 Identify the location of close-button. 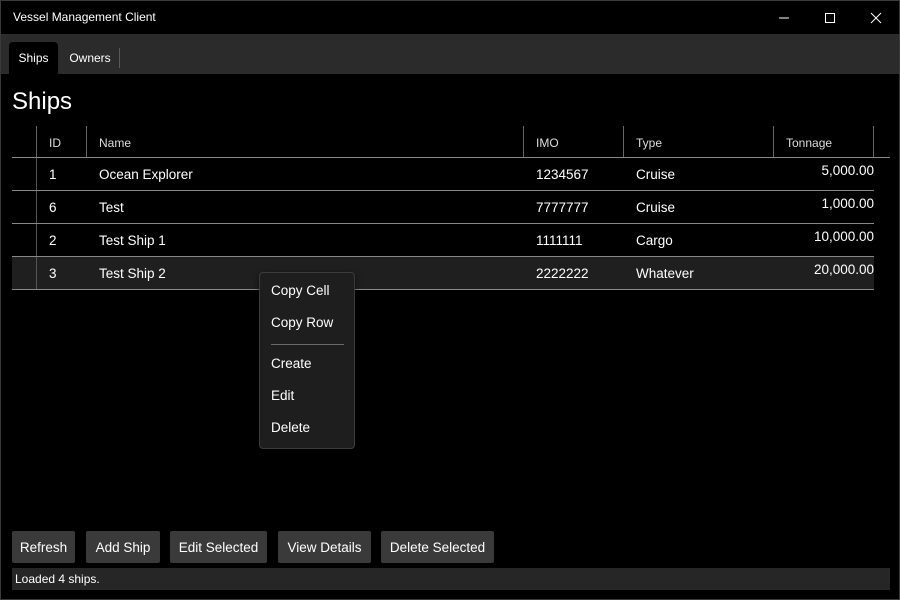
(876, 17).